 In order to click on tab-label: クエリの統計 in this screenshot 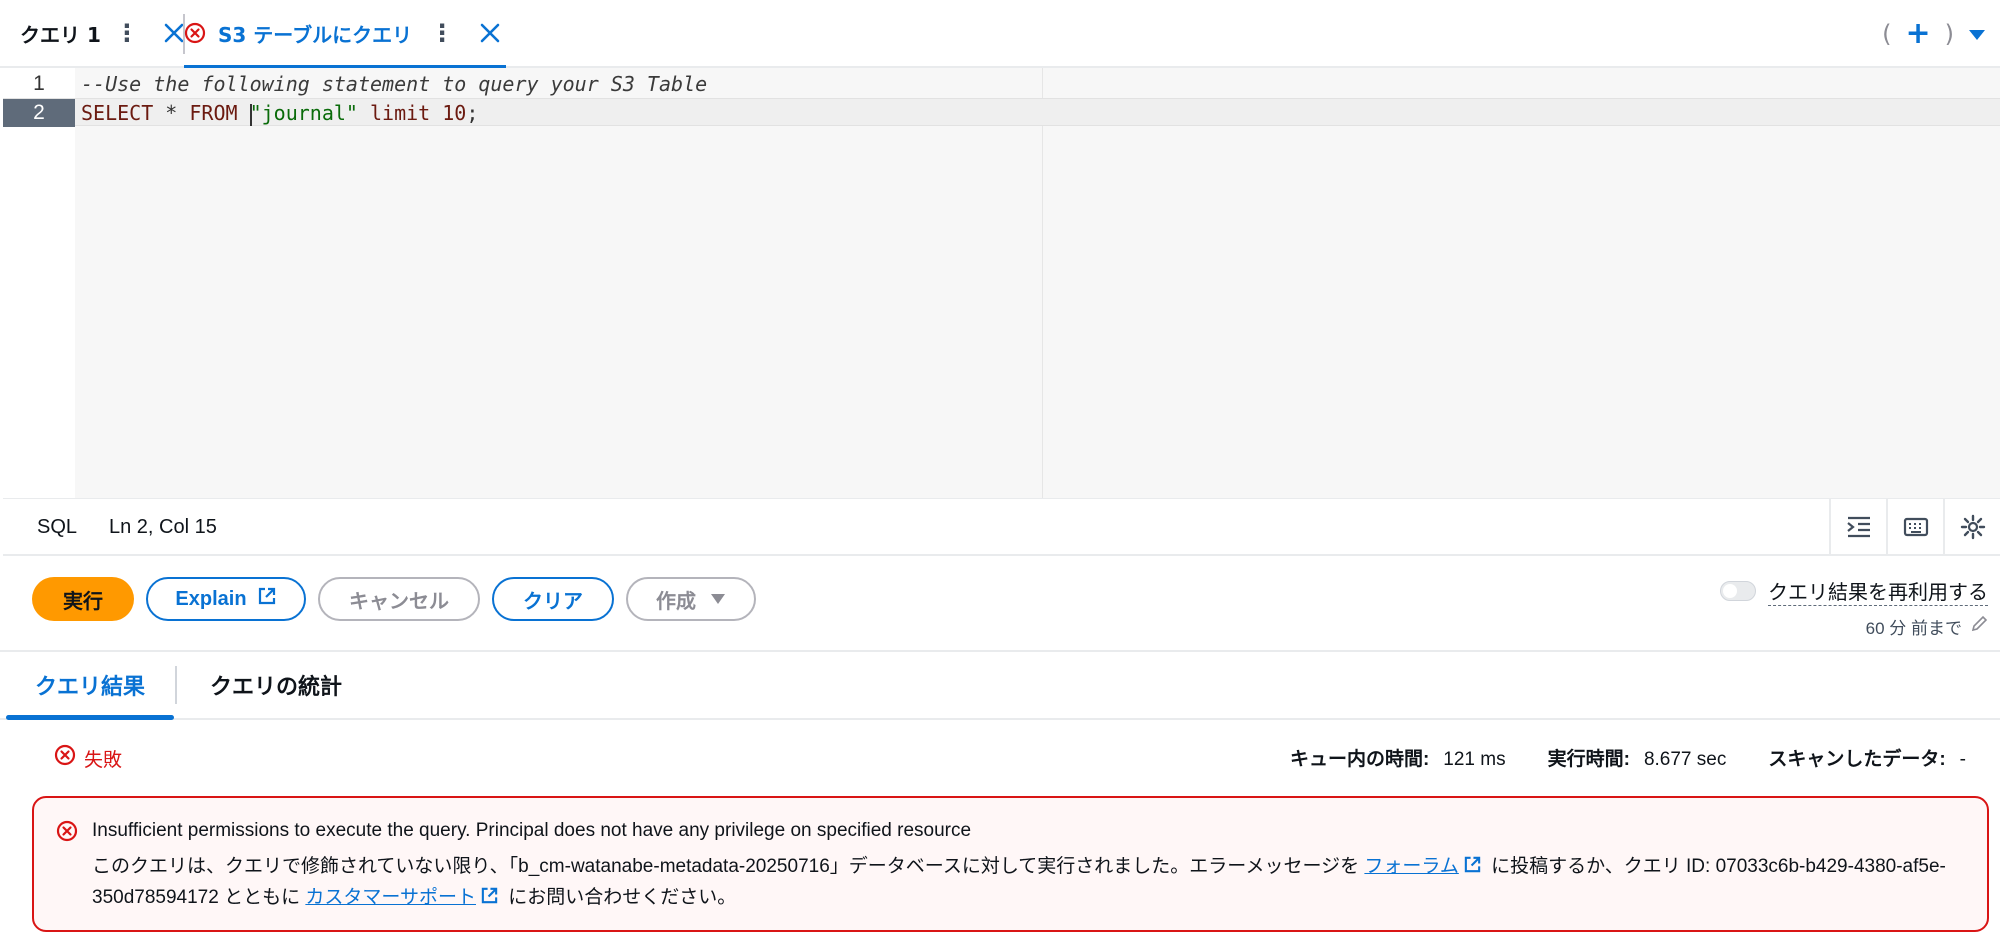, I will do `click(275, 686)`.